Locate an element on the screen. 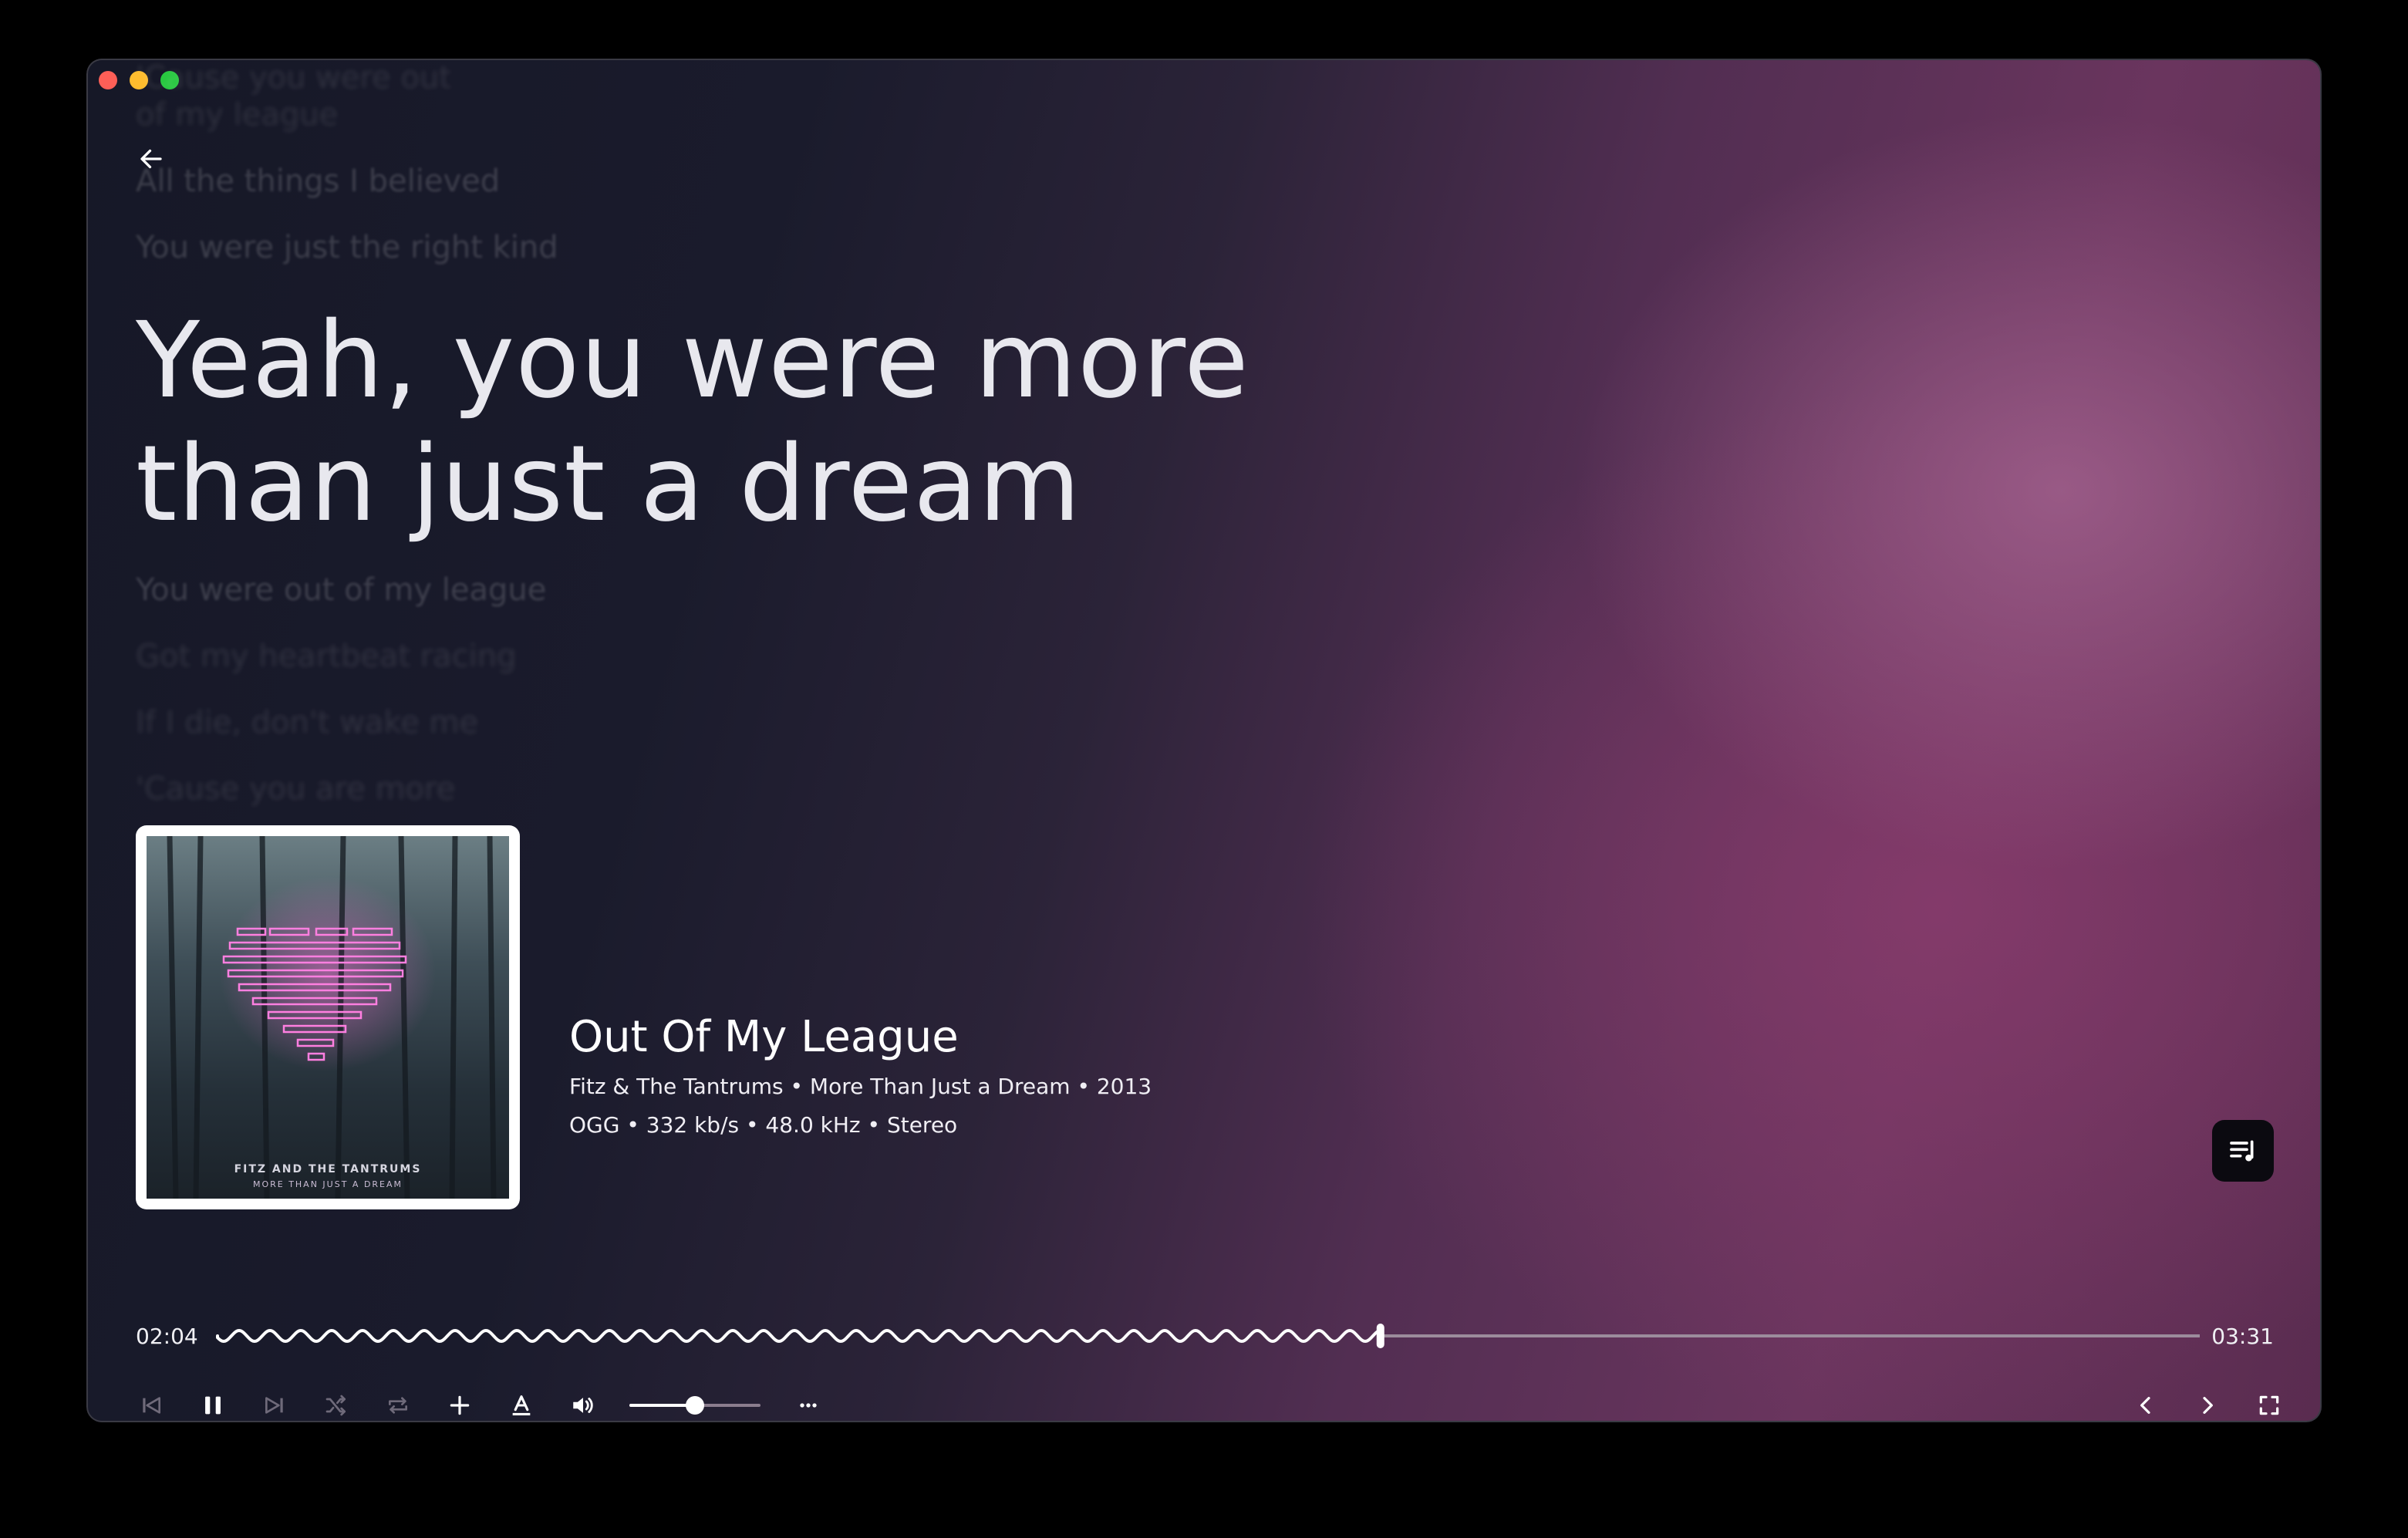  current-lyric: Yeah, you were more than just a dream is located at coordinates (714, 422).